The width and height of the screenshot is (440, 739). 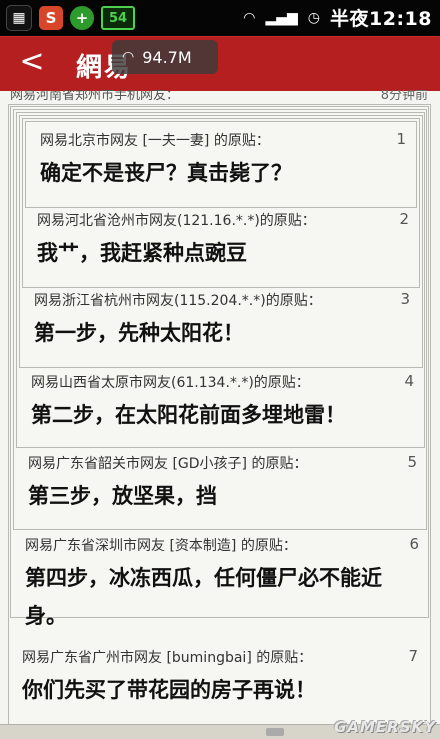 What do you see at coordinates (409, 381) in the screenshot?
I see `post-number: 4` at bounding box center [409, 381].